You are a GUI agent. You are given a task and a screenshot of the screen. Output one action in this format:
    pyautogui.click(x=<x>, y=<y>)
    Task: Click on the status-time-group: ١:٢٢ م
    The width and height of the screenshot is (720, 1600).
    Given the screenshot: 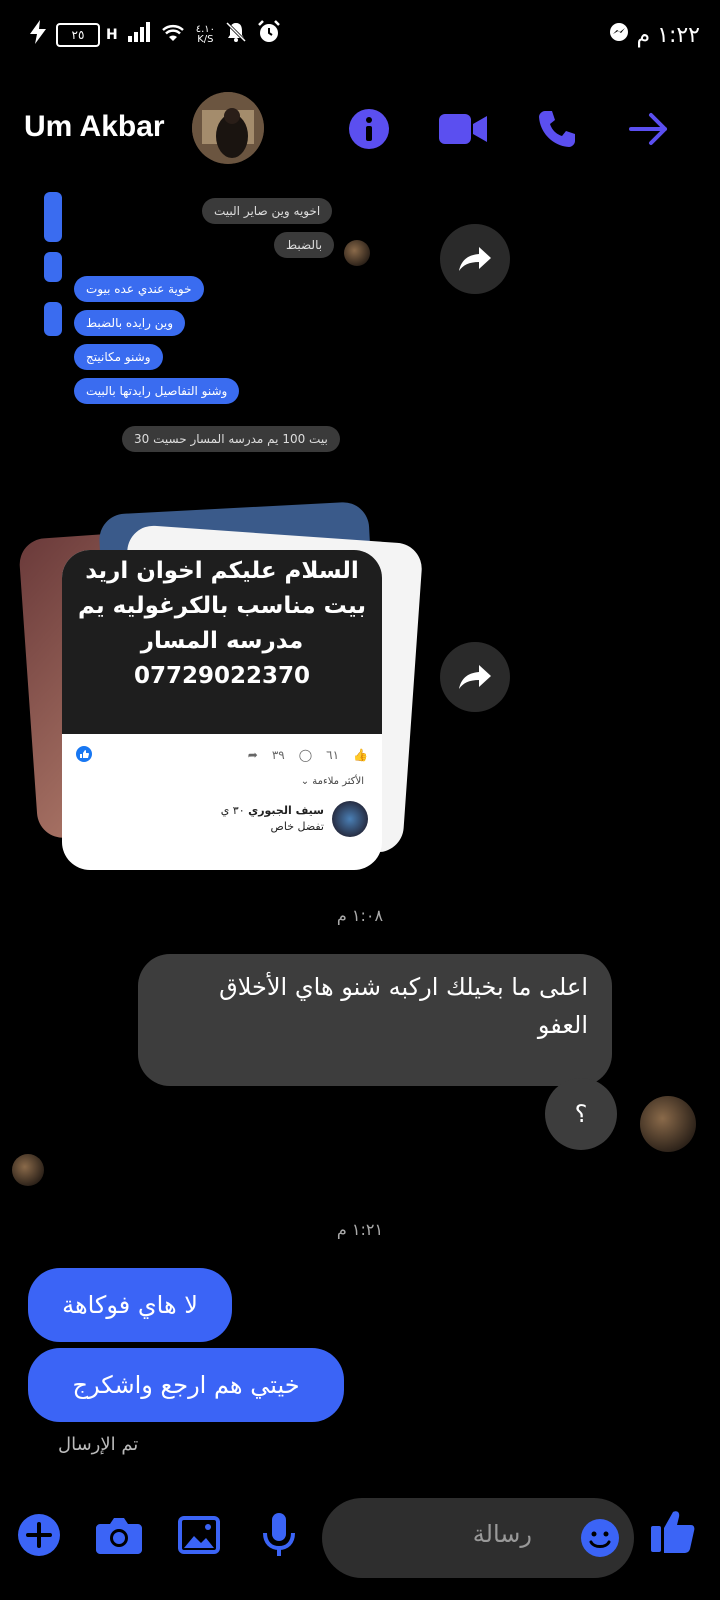 What is the action you would take?
    pyautogui.click(x=655, y=35)
    